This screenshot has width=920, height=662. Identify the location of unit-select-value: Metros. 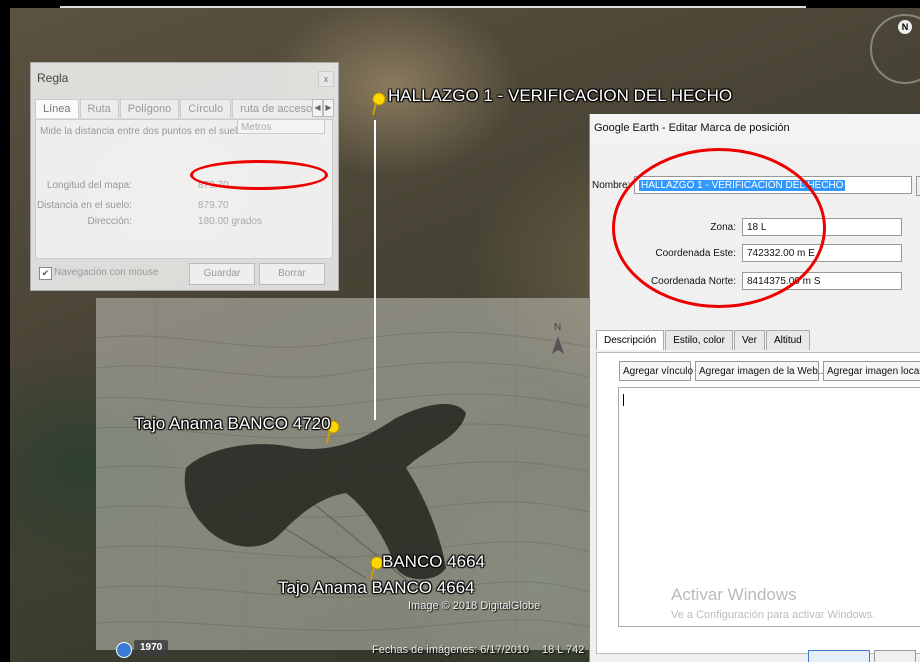
(256, 127).